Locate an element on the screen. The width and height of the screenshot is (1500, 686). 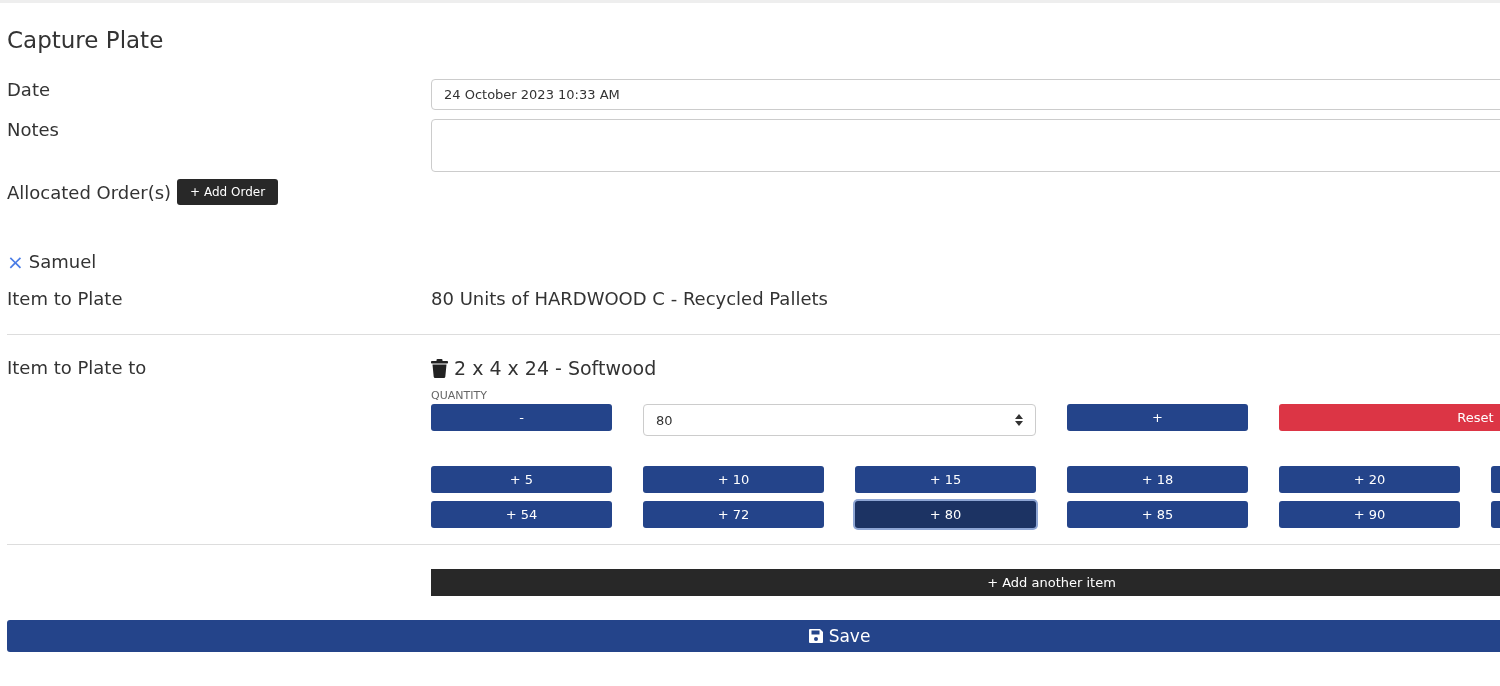
quick-add-button: + 15 is located at coordinates (945, 479).